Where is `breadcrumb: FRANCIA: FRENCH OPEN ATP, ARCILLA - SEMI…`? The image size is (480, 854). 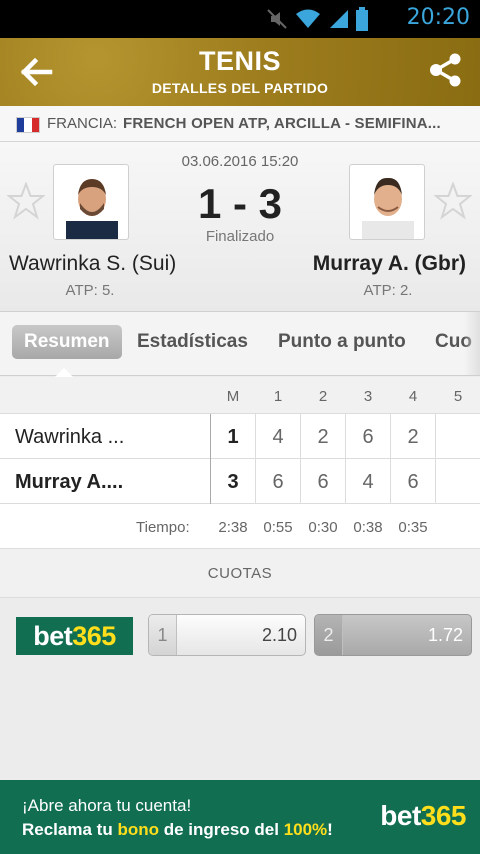 breadcrumb: FRANCIA: FRENCH OPEN ATP, ARCILLA - SEMI… is located at coordinates (240, 124).